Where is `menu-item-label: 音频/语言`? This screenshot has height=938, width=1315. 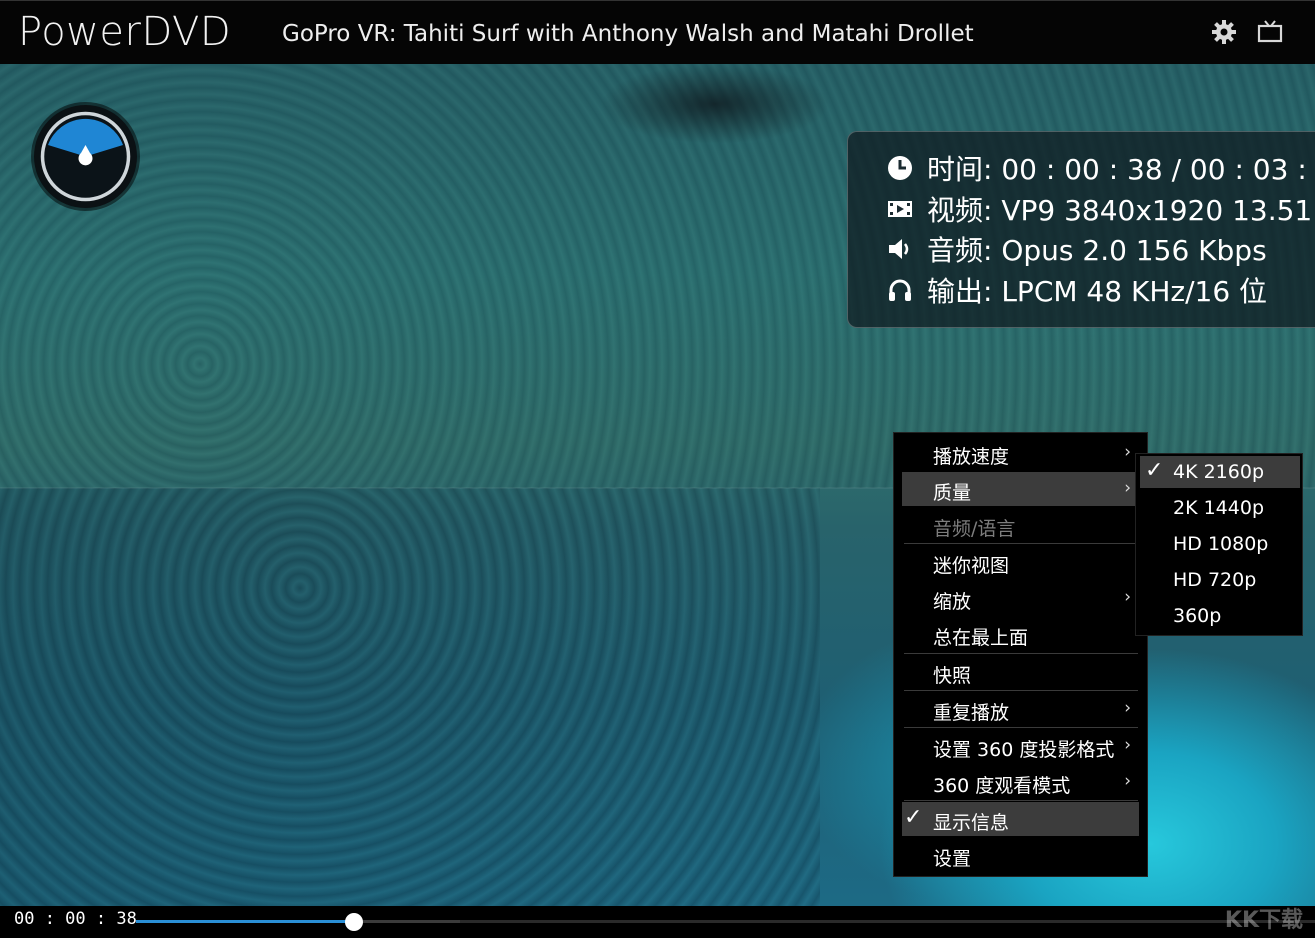 menu-item-label: 音频/语言 is located at coordinates (974, 529).